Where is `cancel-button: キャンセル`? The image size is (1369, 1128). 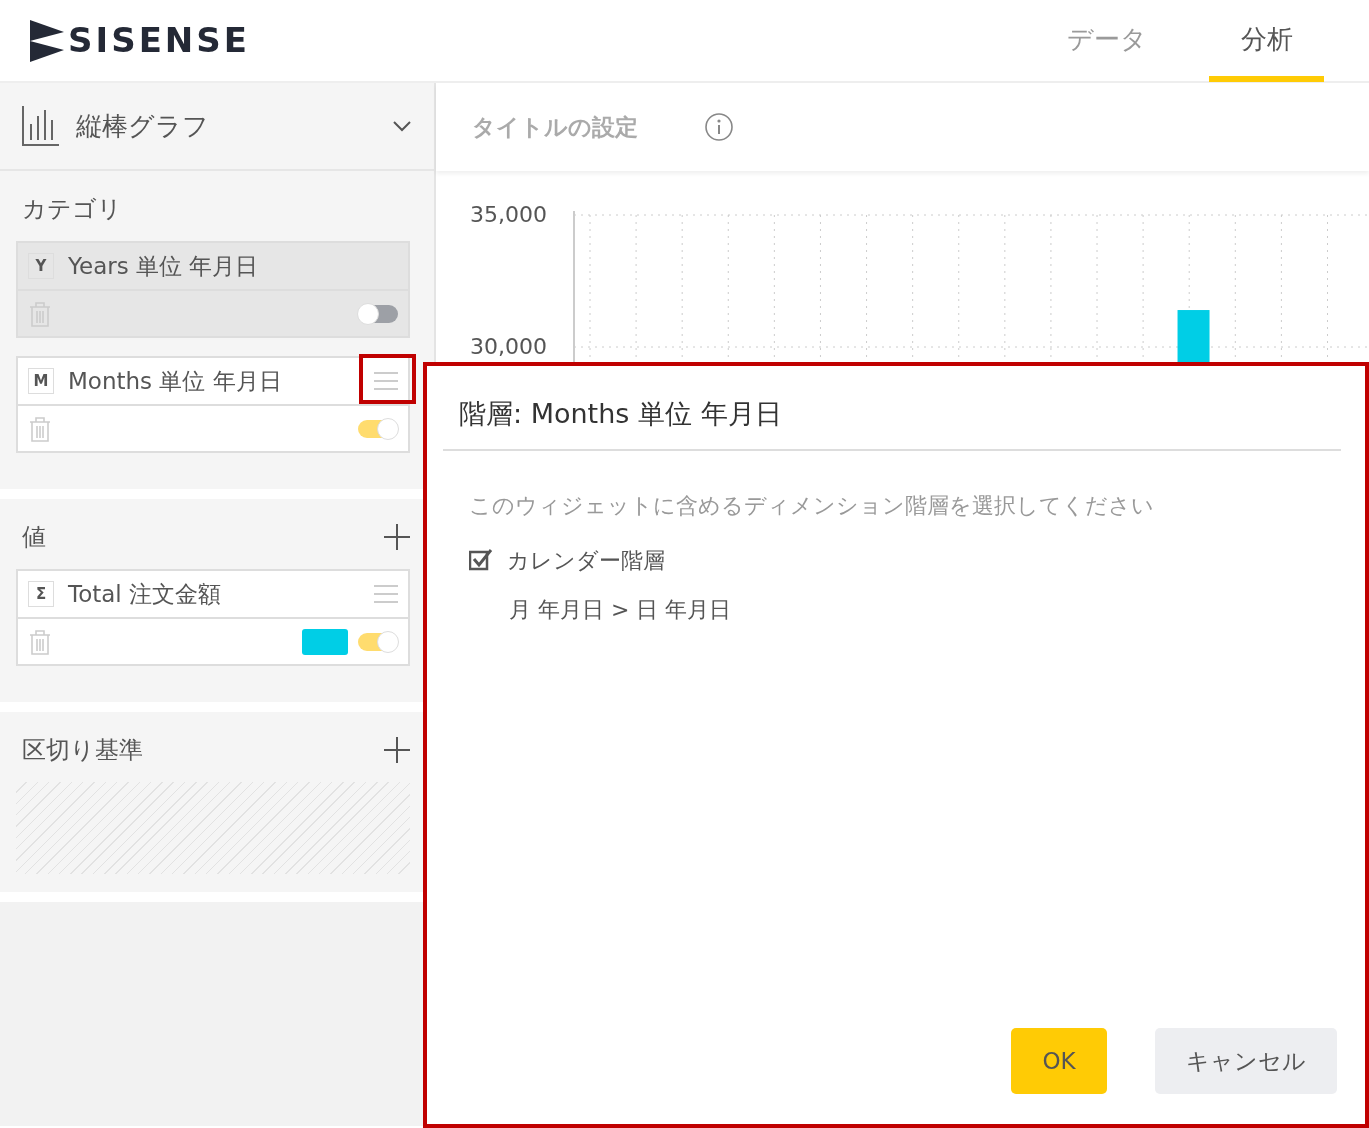
cancel-button: キャンセル is located at coordinates (1246, 1061).